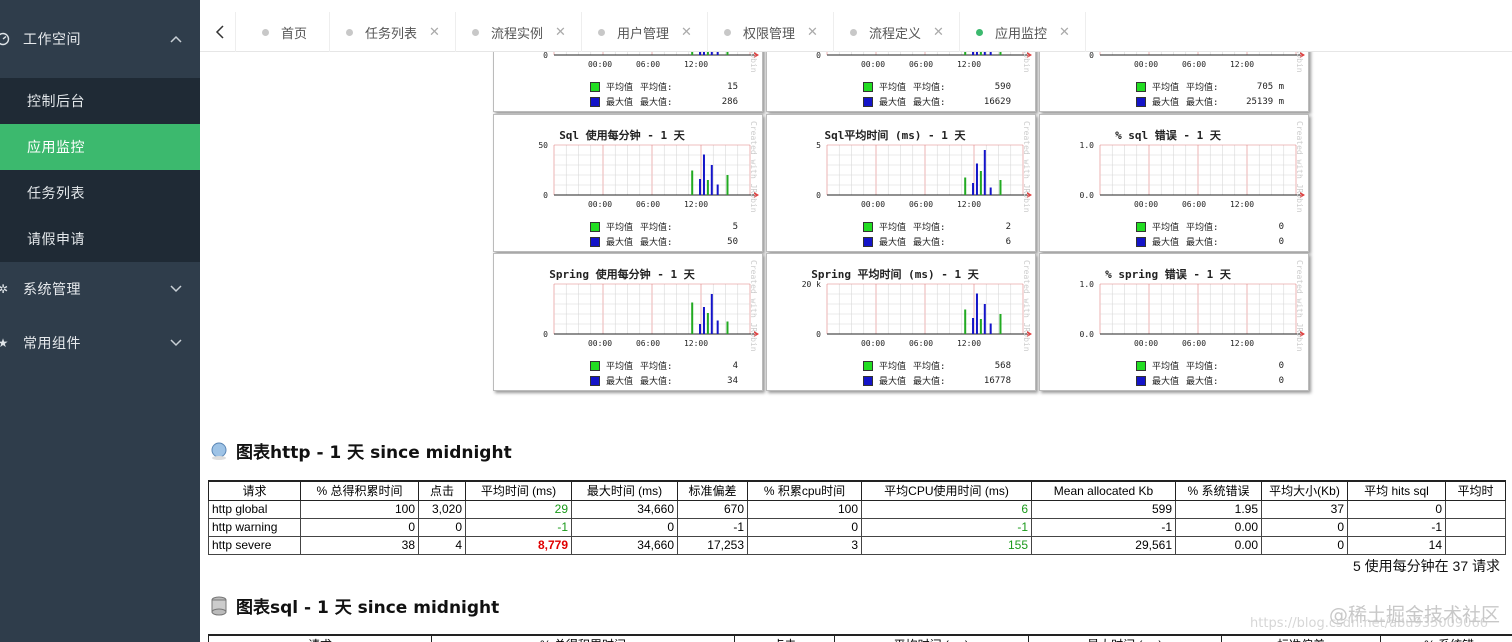 This screenshot has width=1512, height=642. What do you see at coordinates (1446, 638) in the screenshot?
I see `column-header: % 系统错` at bounding box center [1446, 638].